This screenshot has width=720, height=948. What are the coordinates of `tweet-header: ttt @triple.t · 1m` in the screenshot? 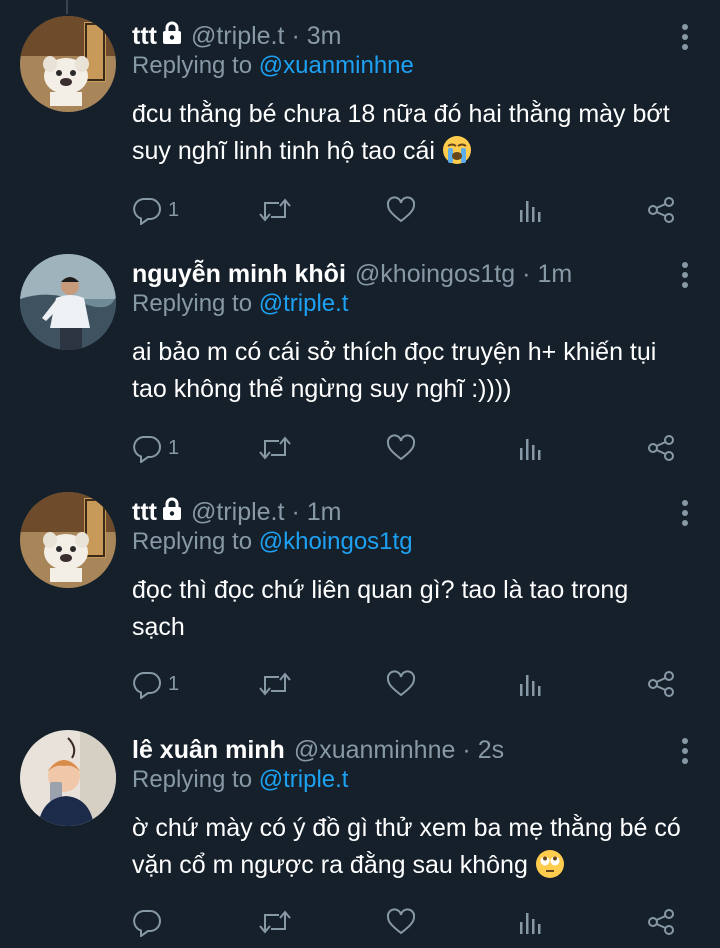 It's located at (237, 512).